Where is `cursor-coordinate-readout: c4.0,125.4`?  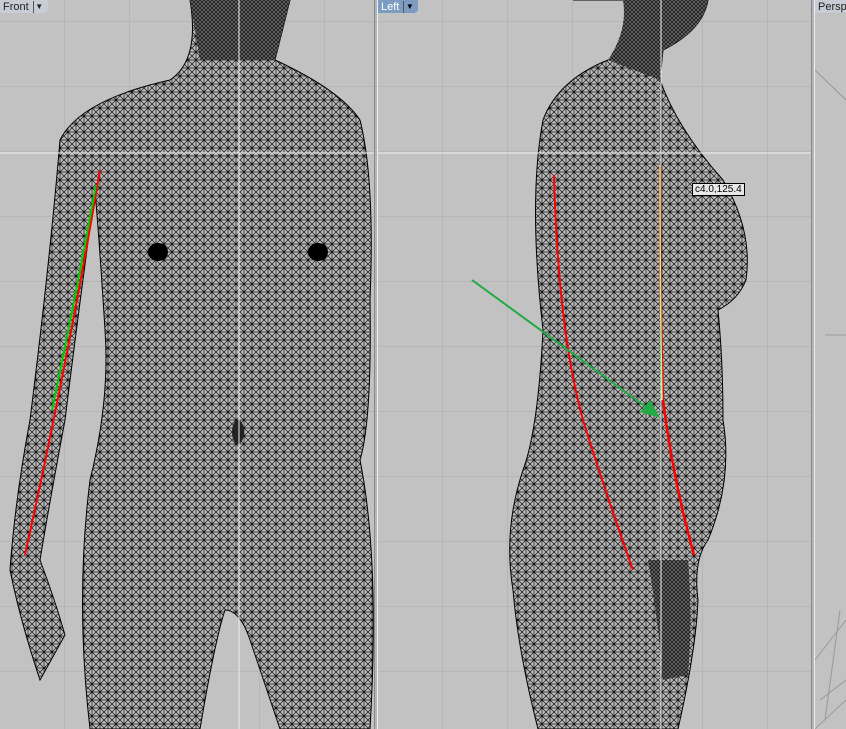 cursor-coordinate-readout: c4.0,125.4 is located at coordinates (718, 189).